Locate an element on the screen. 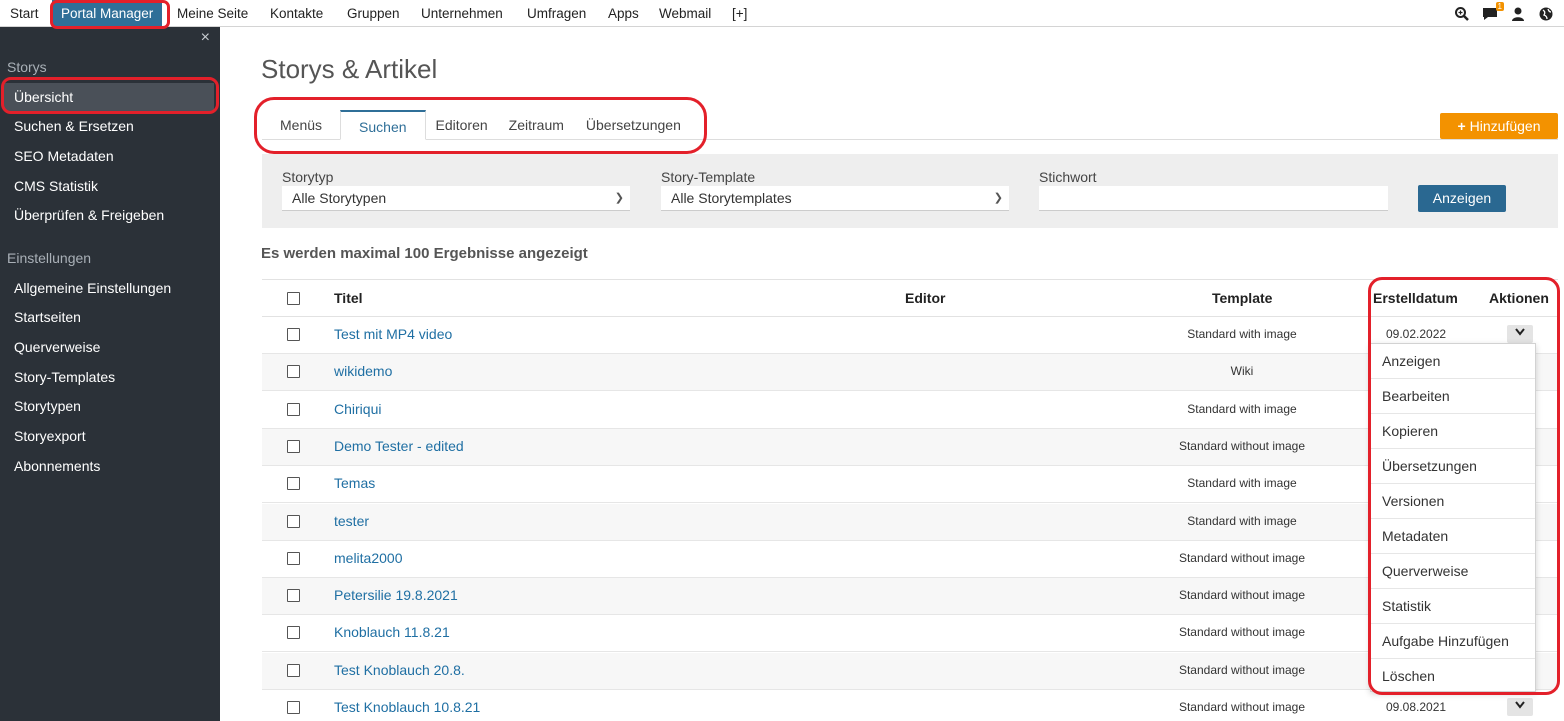  row-title-link: Demo Tester - edited is located at coordinates (399, 446).